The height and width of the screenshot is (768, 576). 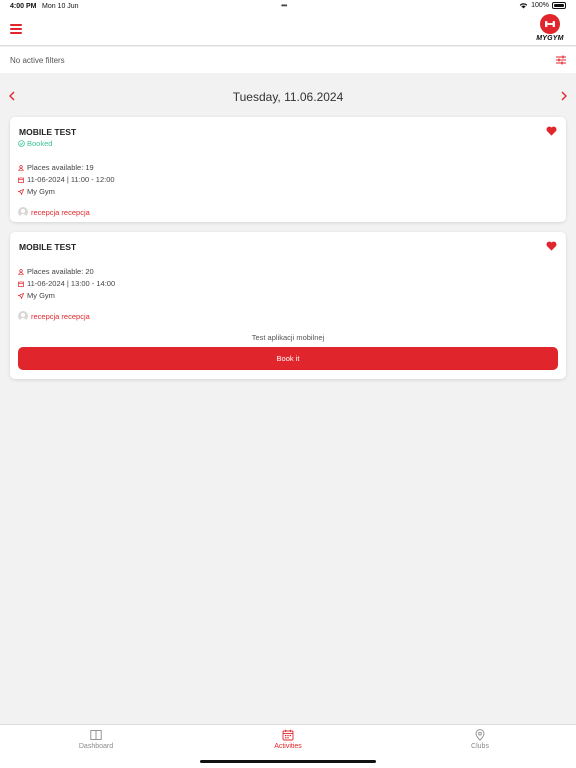 What do you see at coordinates (288, 60) in the screenshot?
I see `filter-bar: No active filters` at bounding box center [288, 60].